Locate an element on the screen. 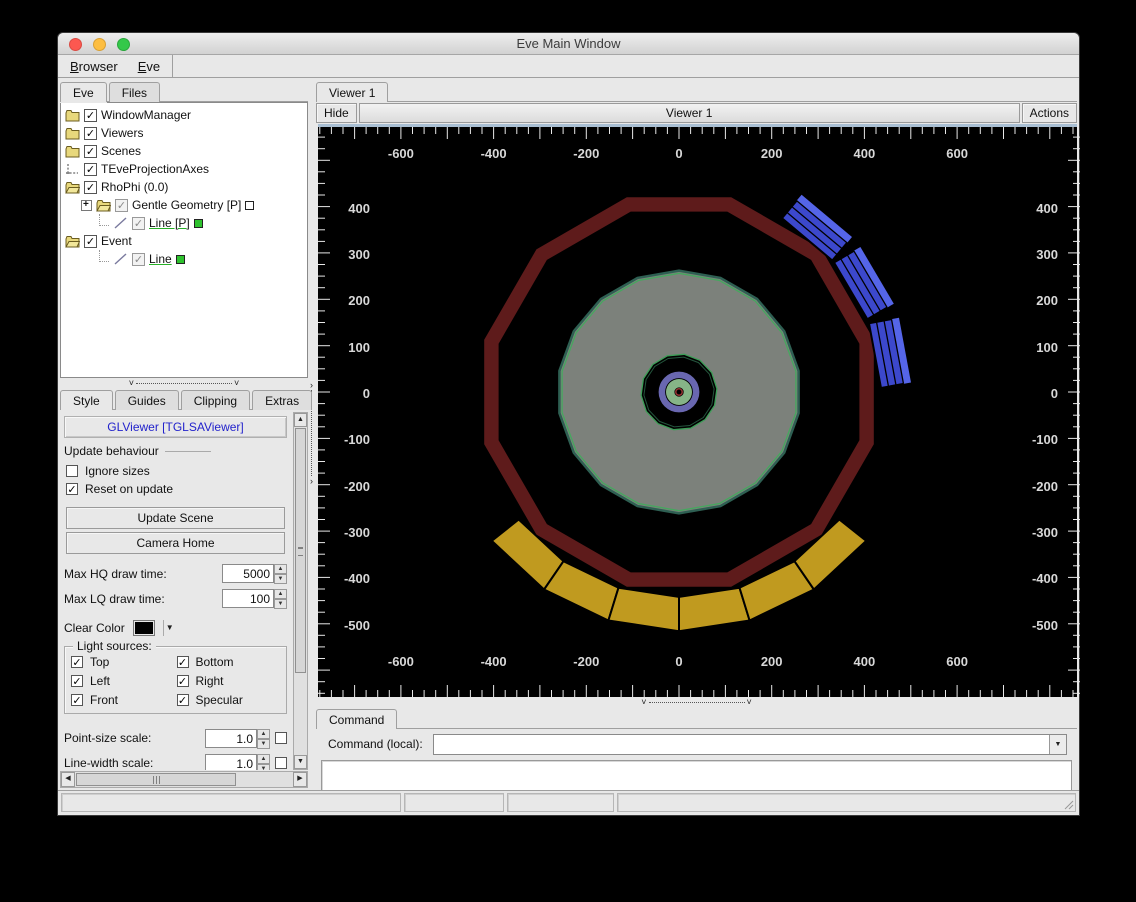 The image size is (1136, 902). tree-item-line: Line is located at coordinates (186, 259).